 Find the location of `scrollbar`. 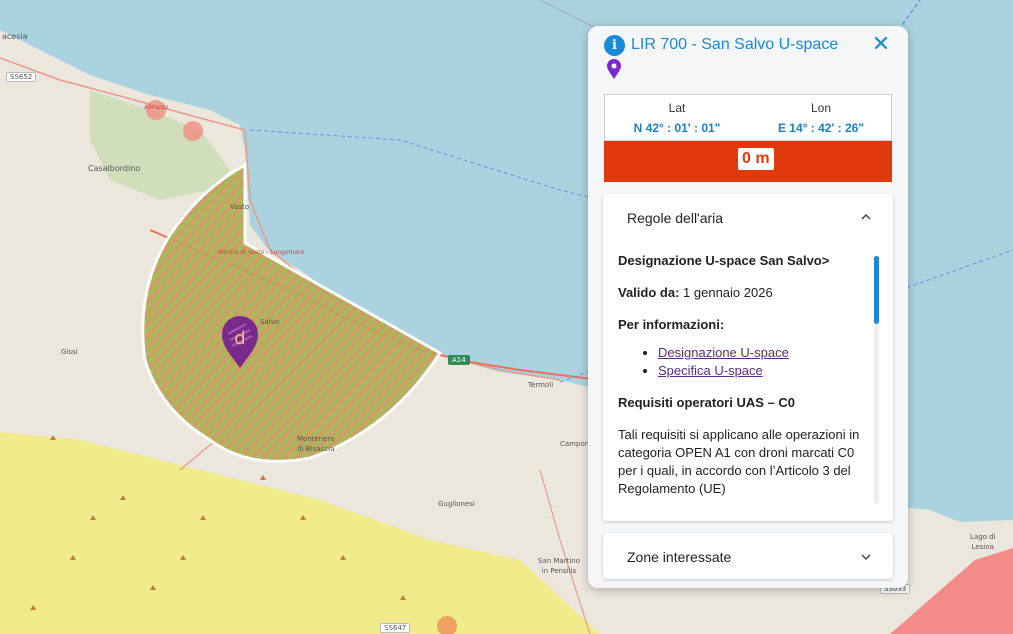

scrollbar is located at coordinates (876, 380).